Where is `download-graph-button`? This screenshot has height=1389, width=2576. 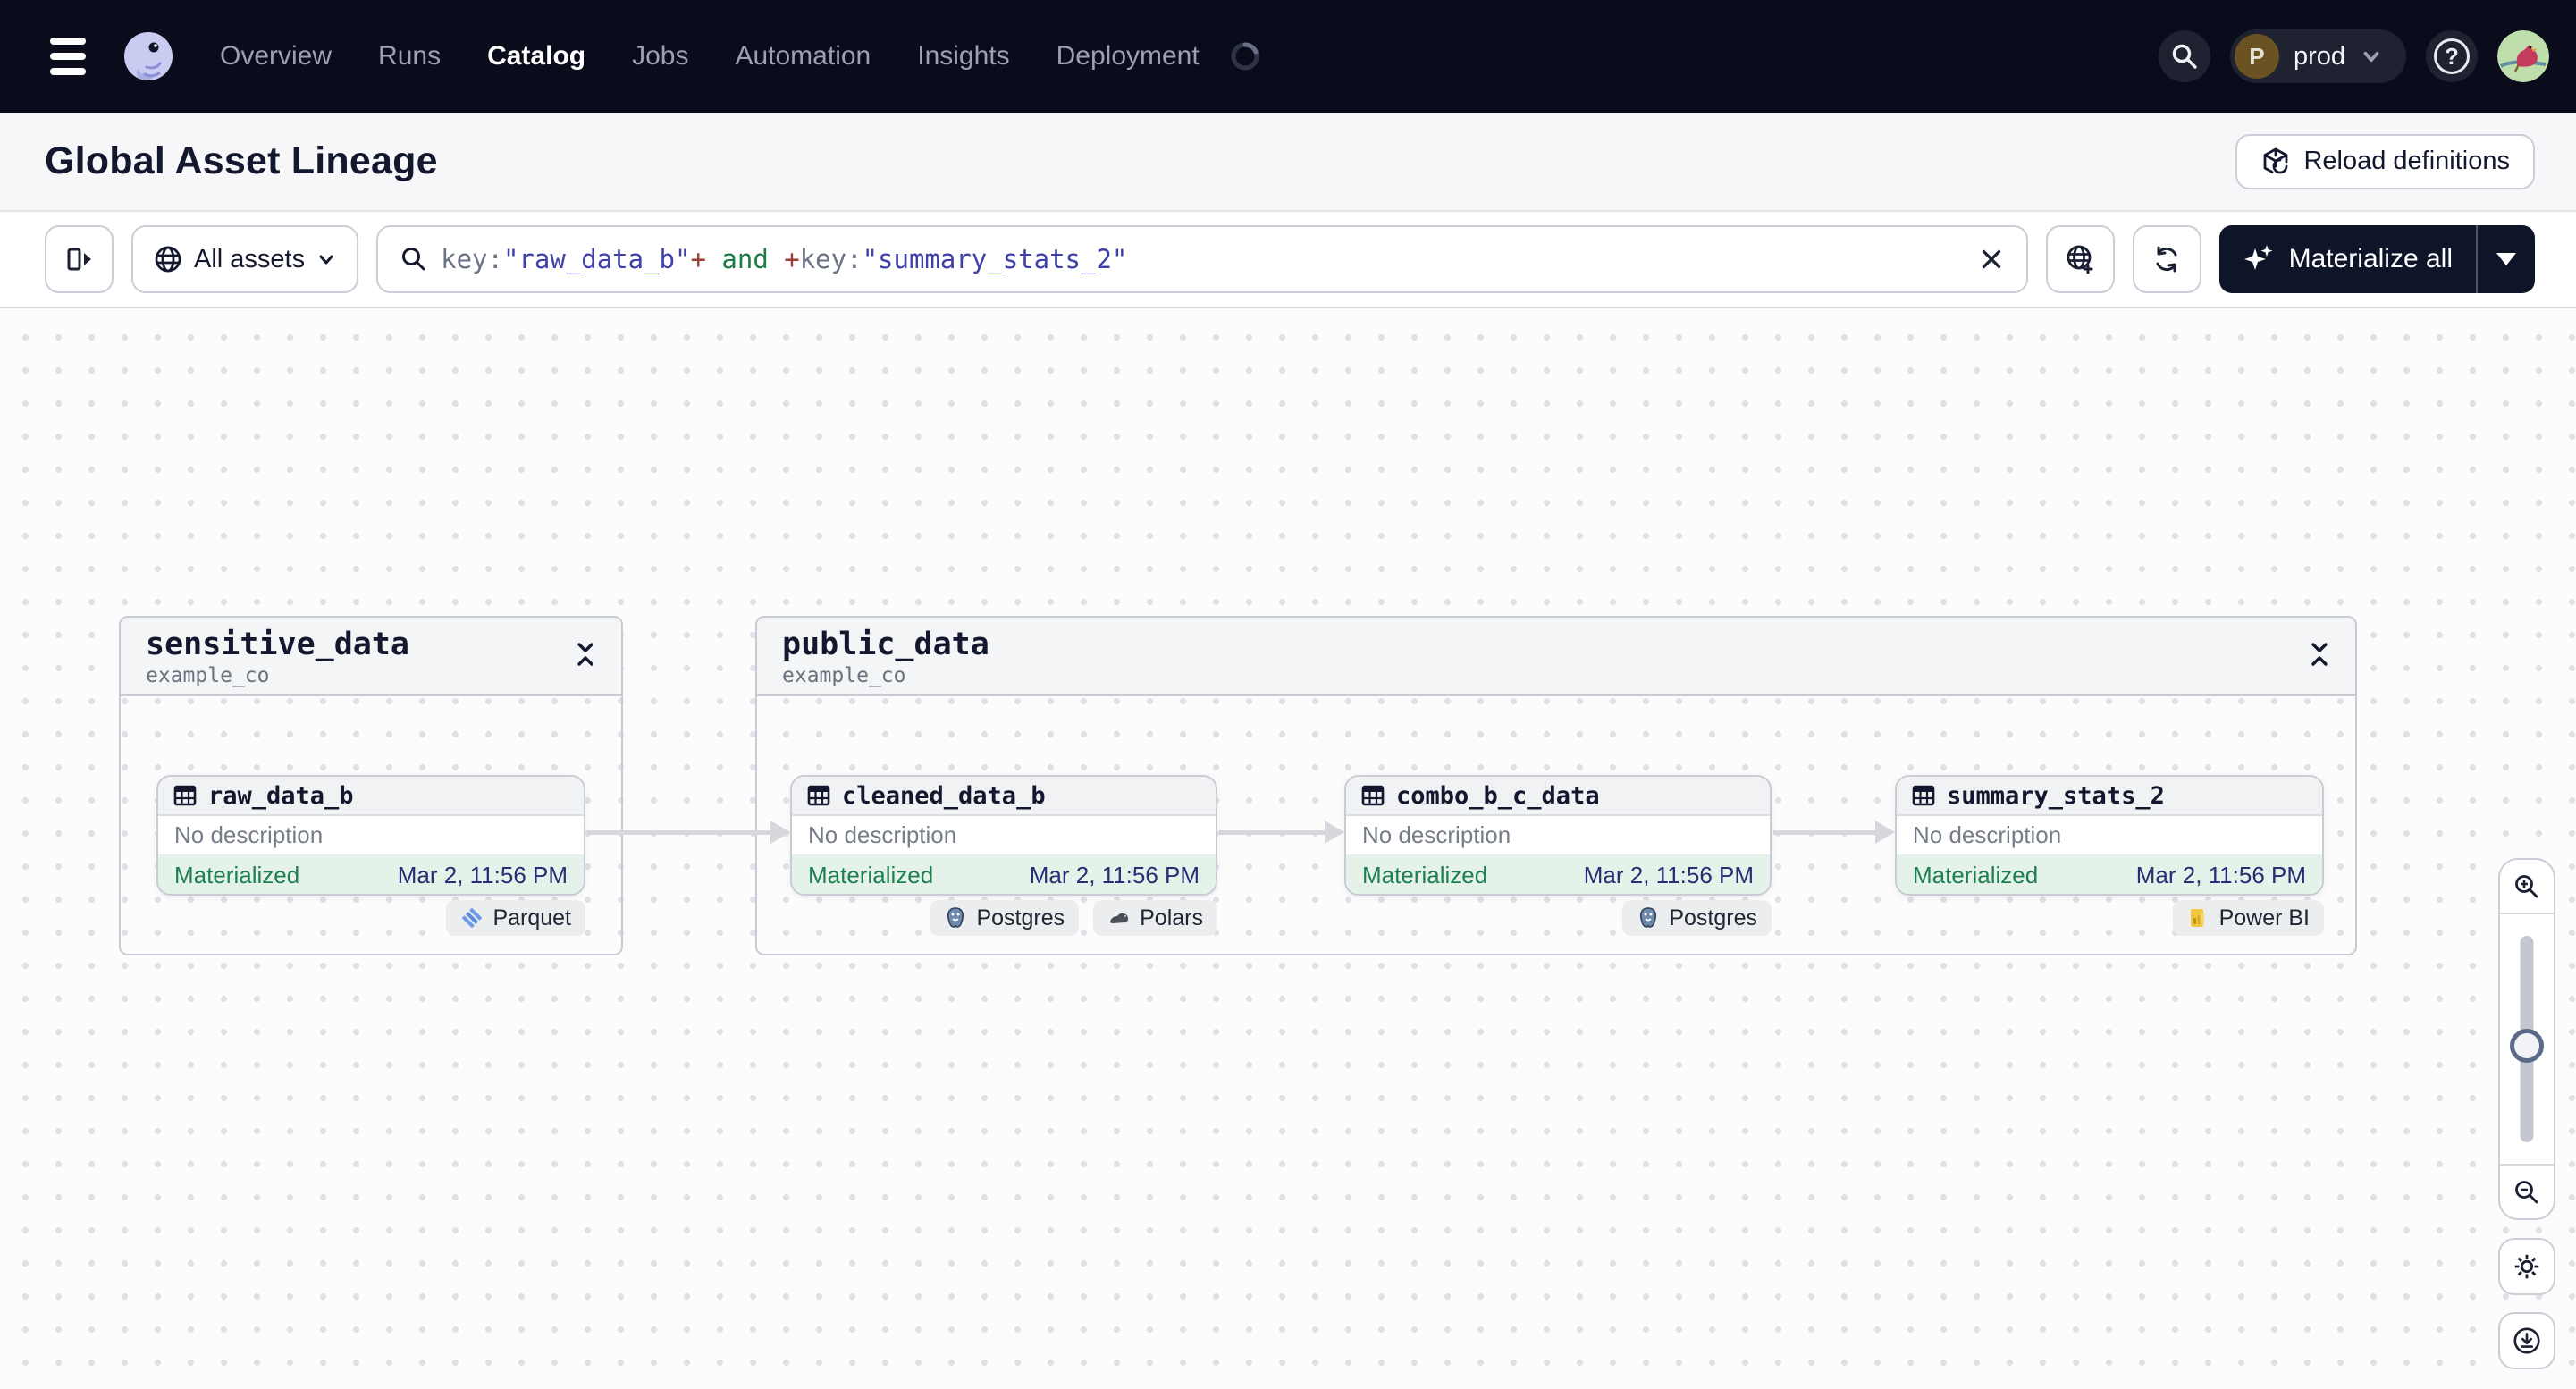
download-graph-button is located at coordinates (2527, 1340).